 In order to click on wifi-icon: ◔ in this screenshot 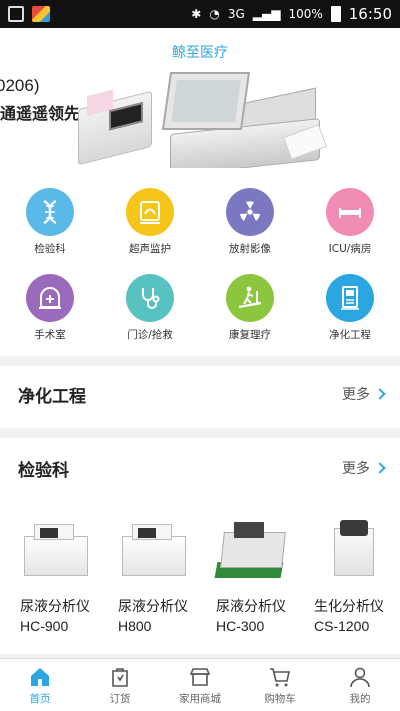, I will do `click(214, 14)`.